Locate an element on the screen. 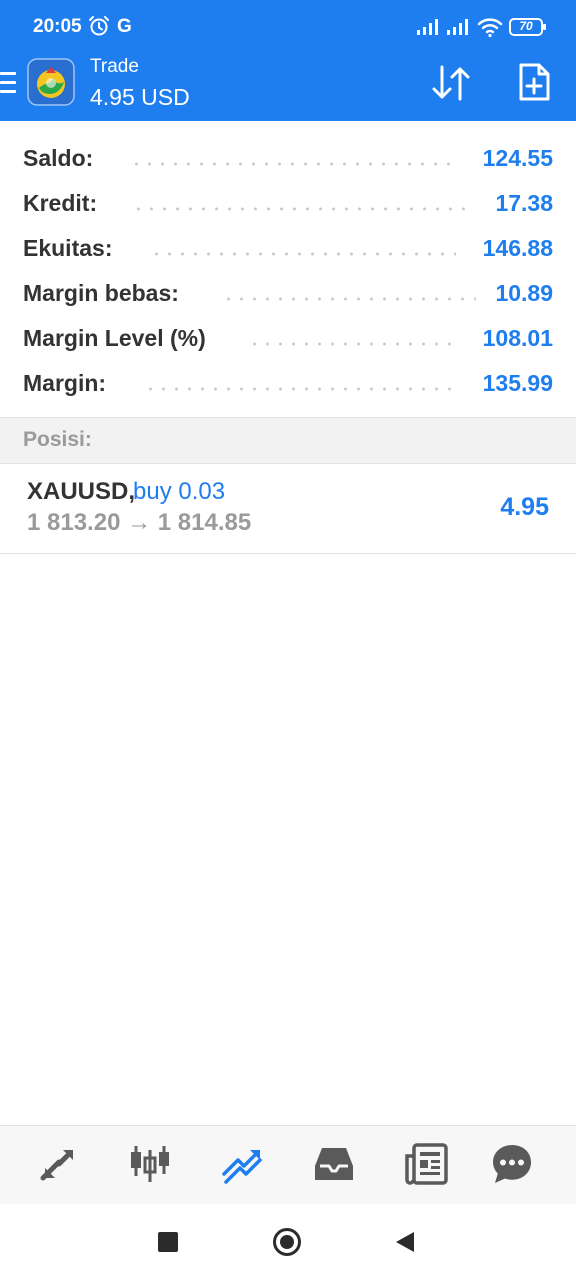  account-label: Kredit: is located at coordinates (60, 203).